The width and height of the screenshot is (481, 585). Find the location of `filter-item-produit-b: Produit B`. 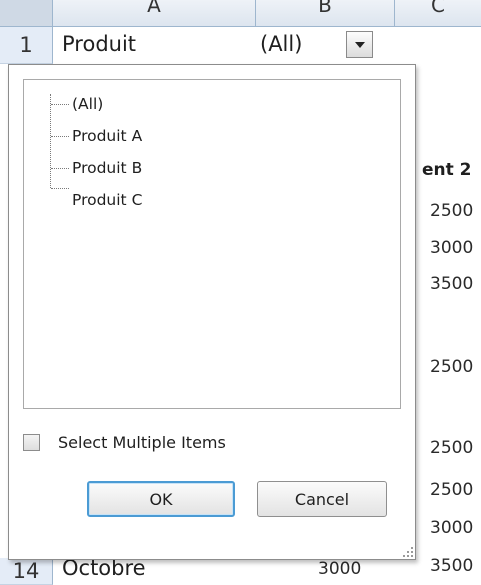

filter-item-produit-b: Produit B is located at coordinates (107, 168).